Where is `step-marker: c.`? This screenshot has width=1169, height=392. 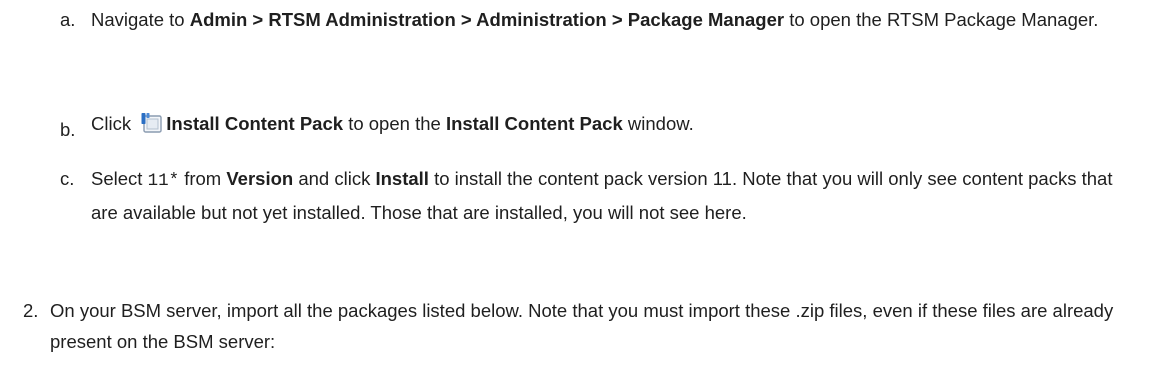 step-marker: c. is located at coordinates (67, 178).